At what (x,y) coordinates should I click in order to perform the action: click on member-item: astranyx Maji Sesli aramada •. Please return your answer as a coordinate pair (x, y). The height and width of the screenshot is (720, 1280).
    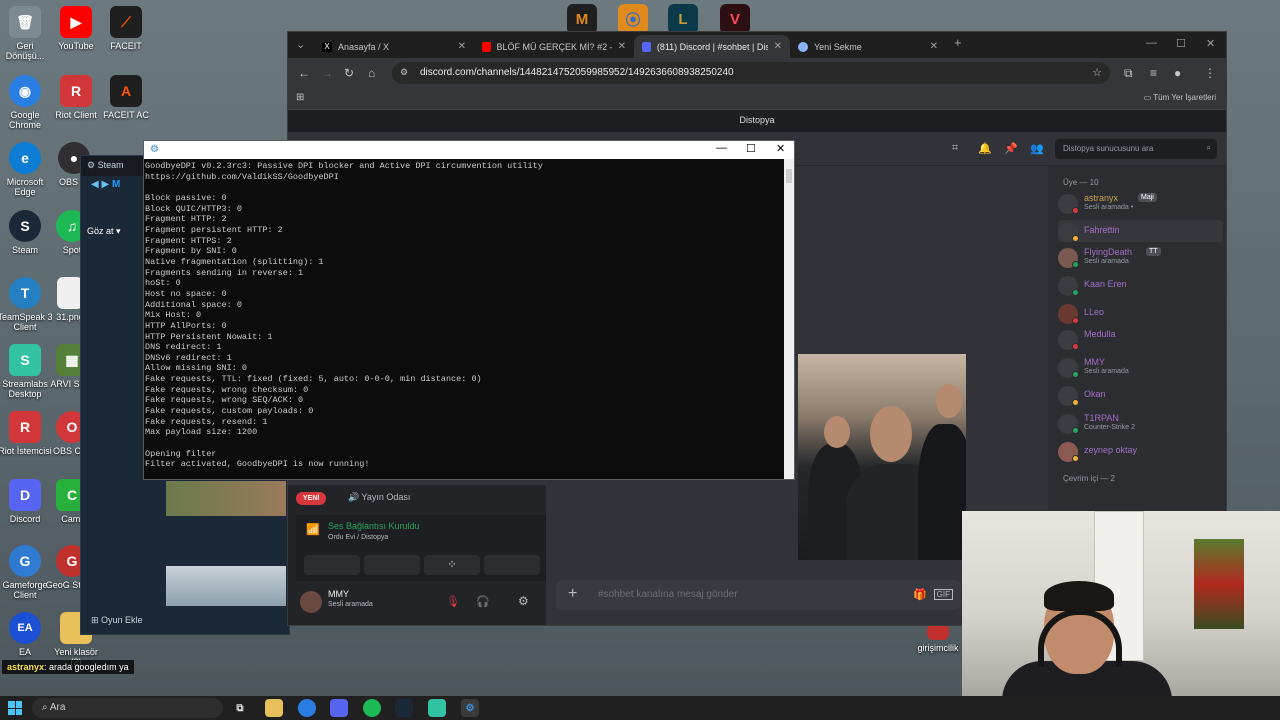
    Looking at the image, I should click on (1140, 203).